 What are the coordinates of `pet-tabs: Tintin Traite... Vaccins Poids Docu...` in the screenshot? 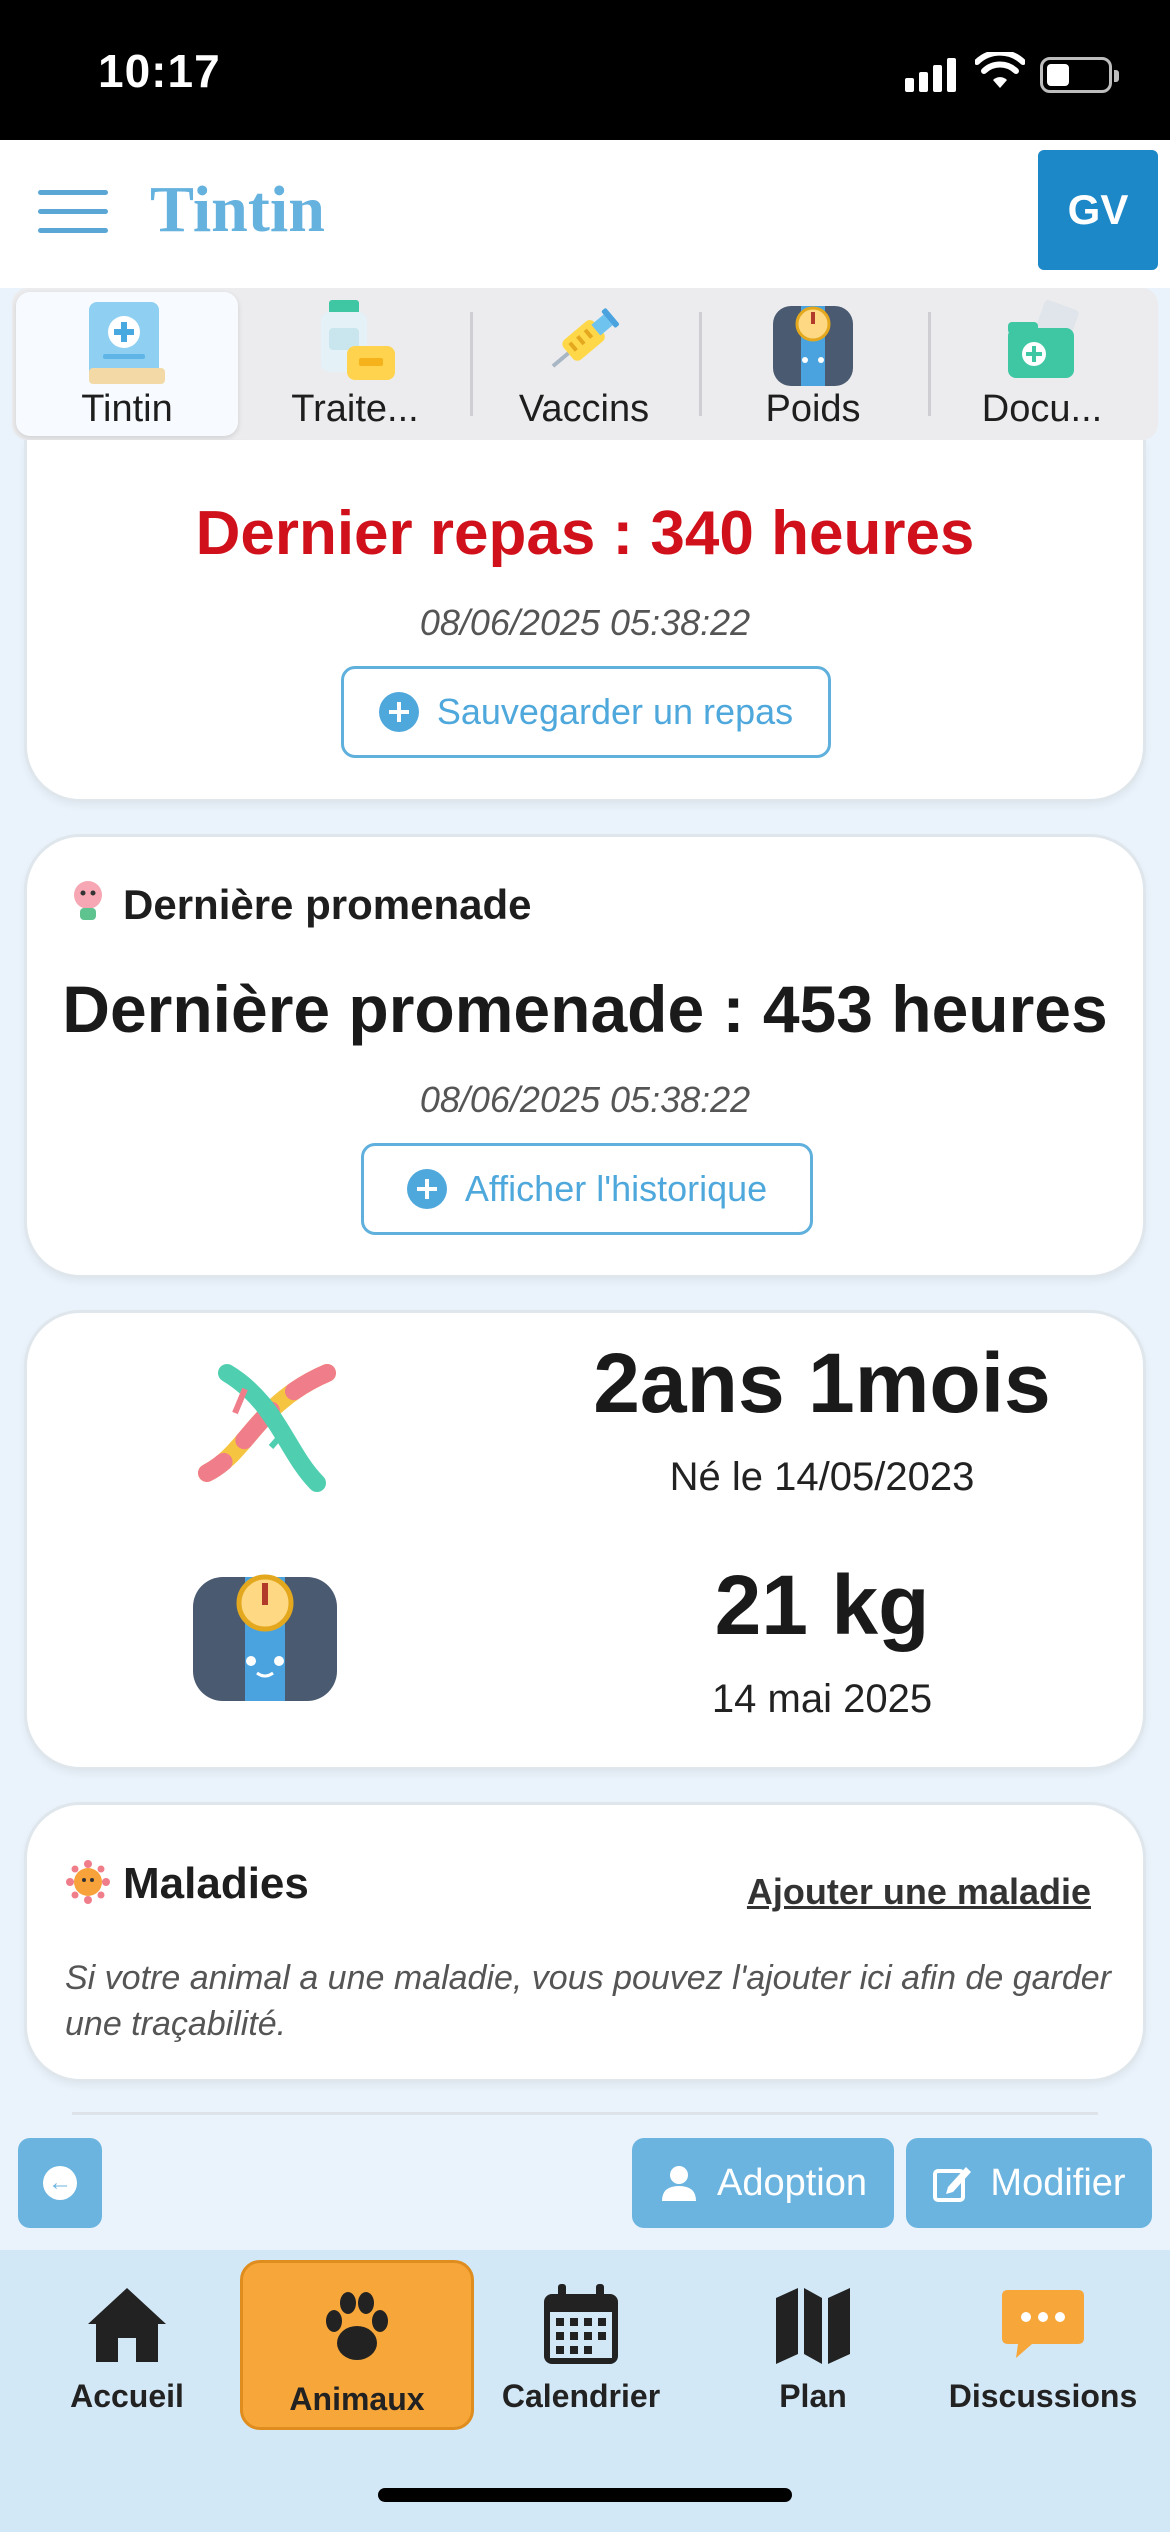 It's located at (585, 364).